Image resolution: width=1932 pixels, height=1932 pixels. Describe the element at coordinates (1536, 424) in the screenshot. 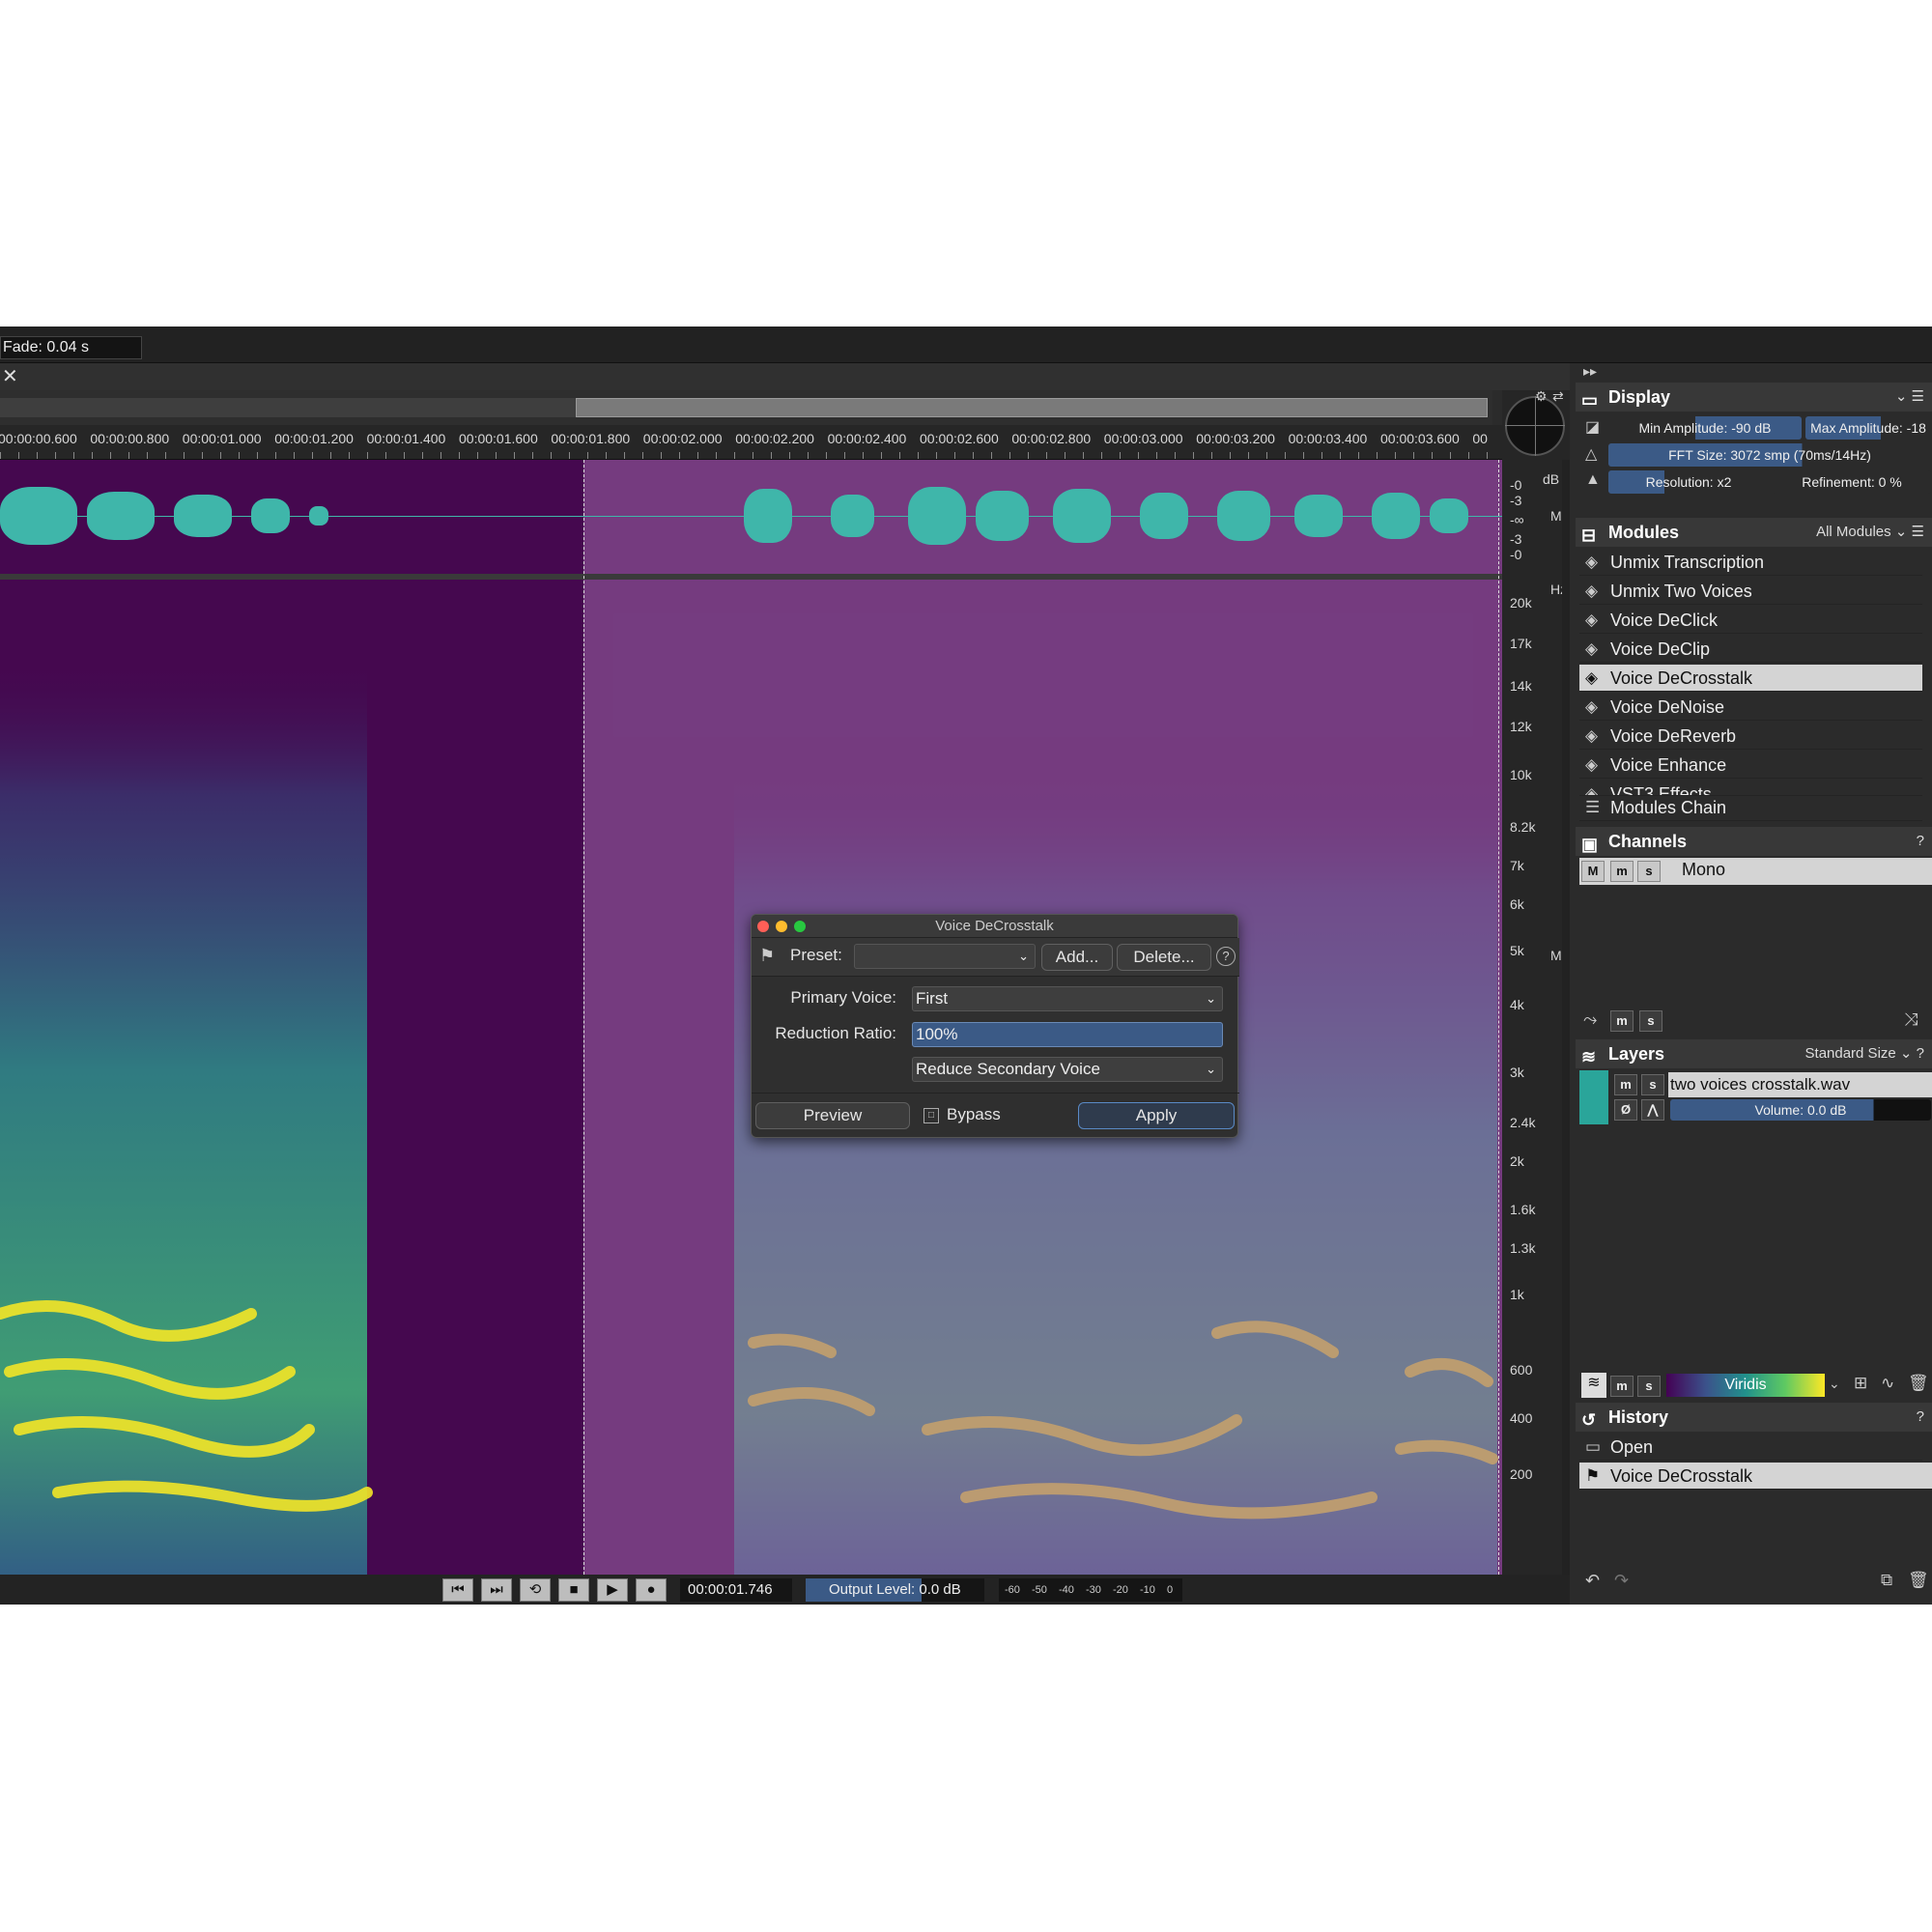

I see `zoom-navigator: ⚙ ⇄` at that location.